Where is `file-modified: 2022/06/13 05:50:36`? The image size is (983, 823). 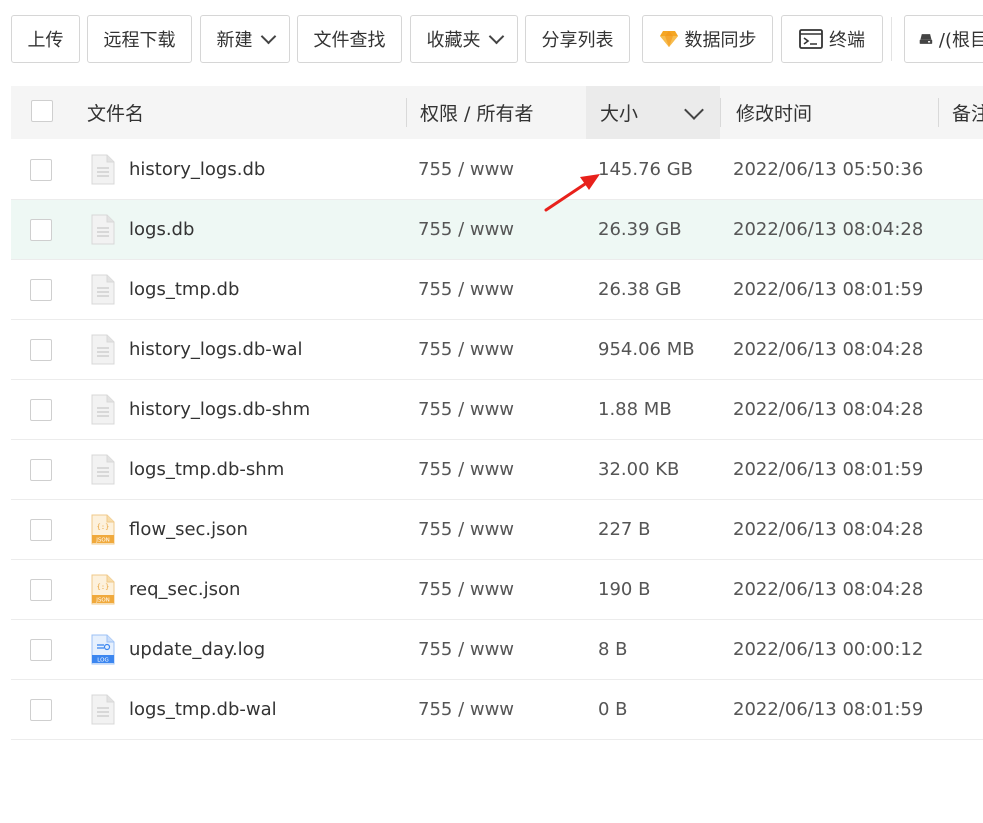 file-modified: 2022/06/13 05:50:36 is located at coordinates (828, 169).